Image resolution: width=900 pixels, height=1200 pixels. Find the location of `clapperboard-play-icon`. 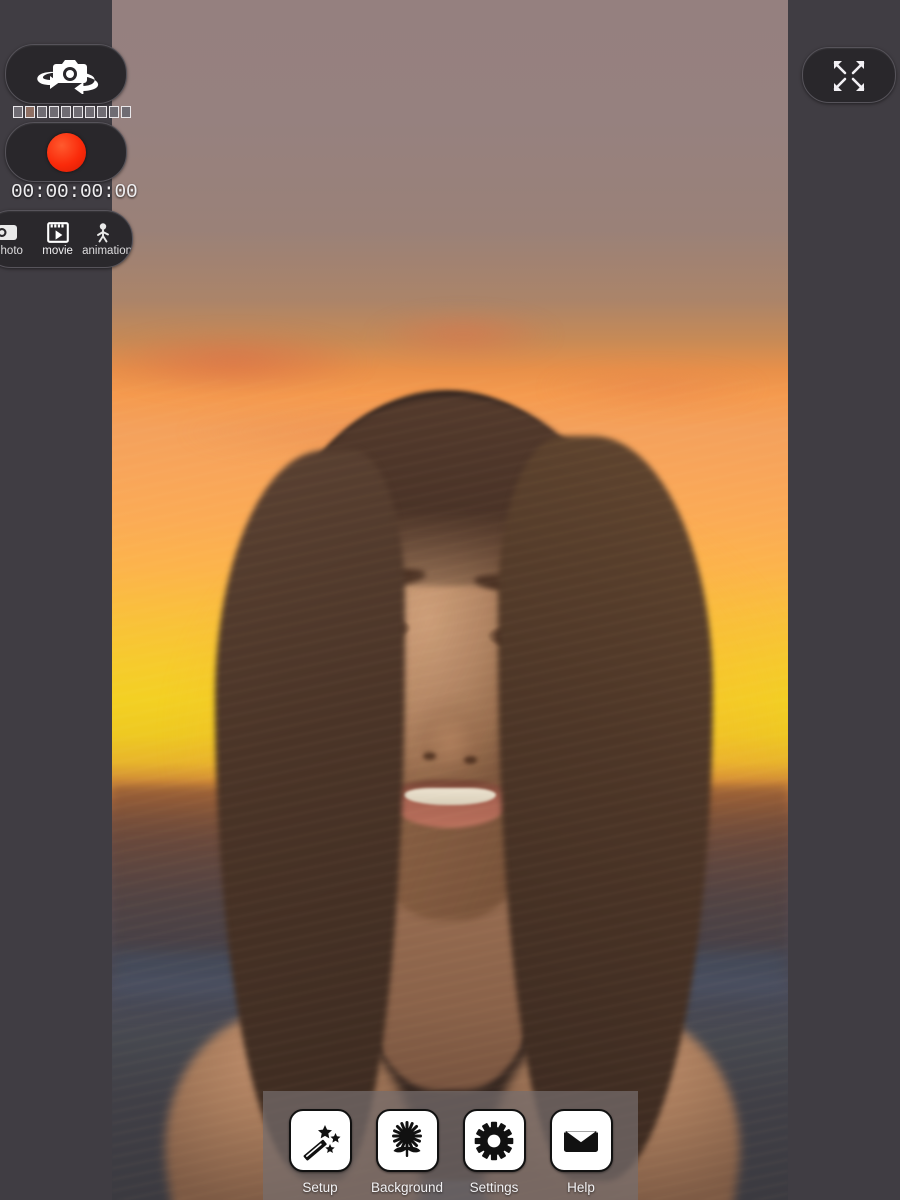

clapperboard-play-icon is located at coordinates (57, 232).